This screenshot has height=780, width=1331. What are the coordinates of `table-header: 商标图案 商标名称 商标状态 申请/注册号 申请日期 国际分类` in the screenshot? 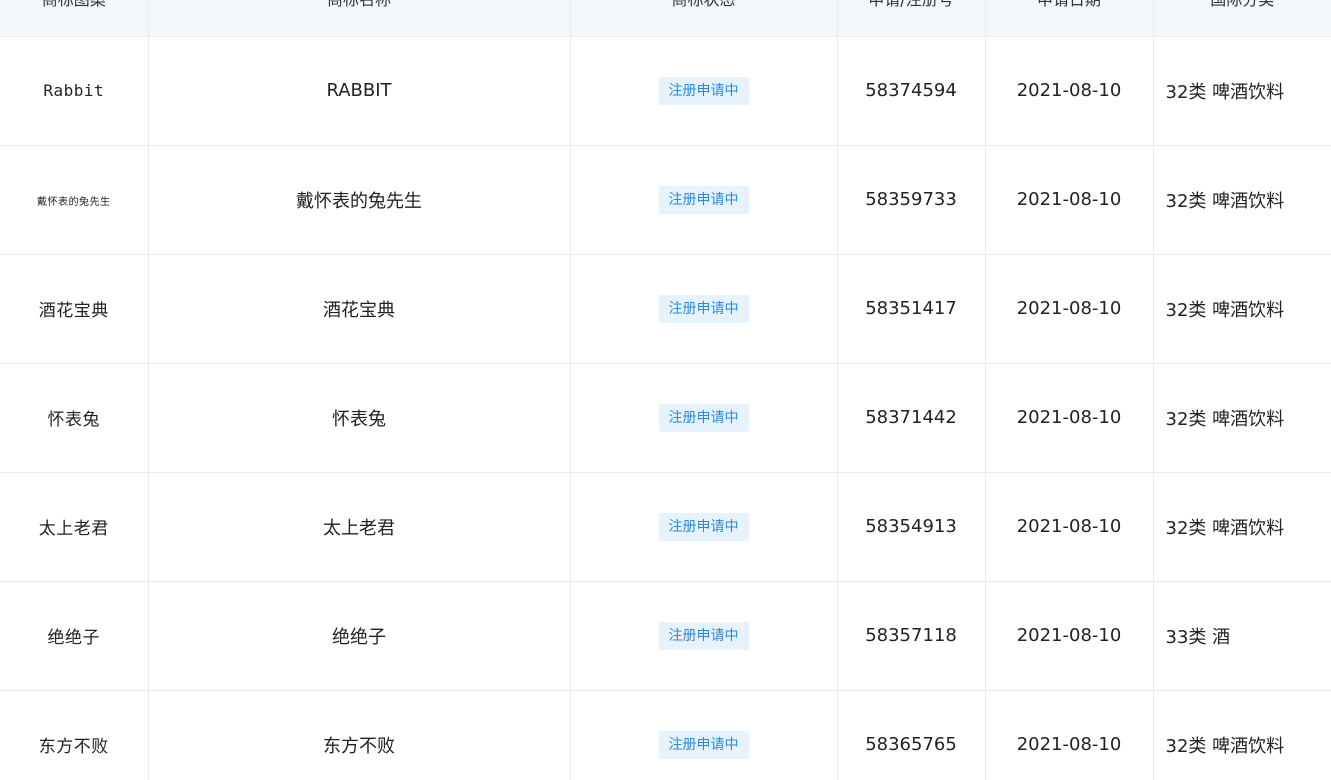 It's located at (665, 18).